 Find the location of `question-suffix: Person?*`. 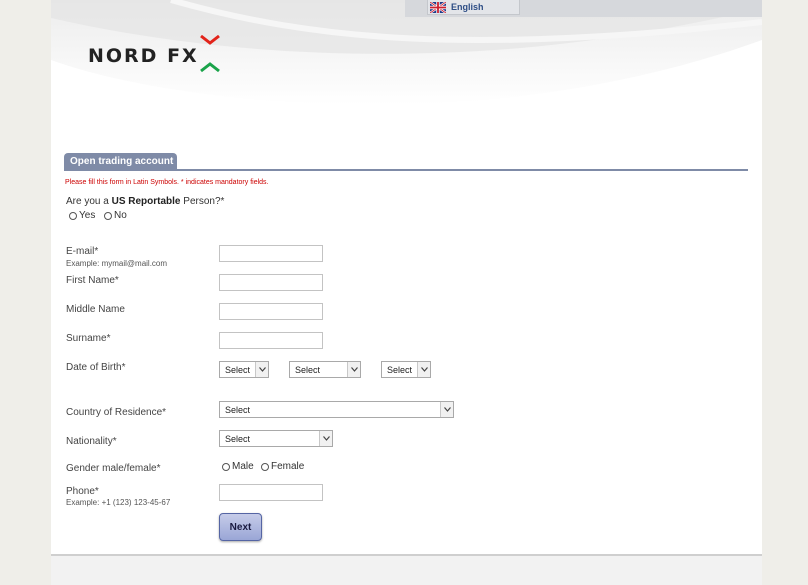

question-suffix: Person?* is located at coordinates (202, 201).